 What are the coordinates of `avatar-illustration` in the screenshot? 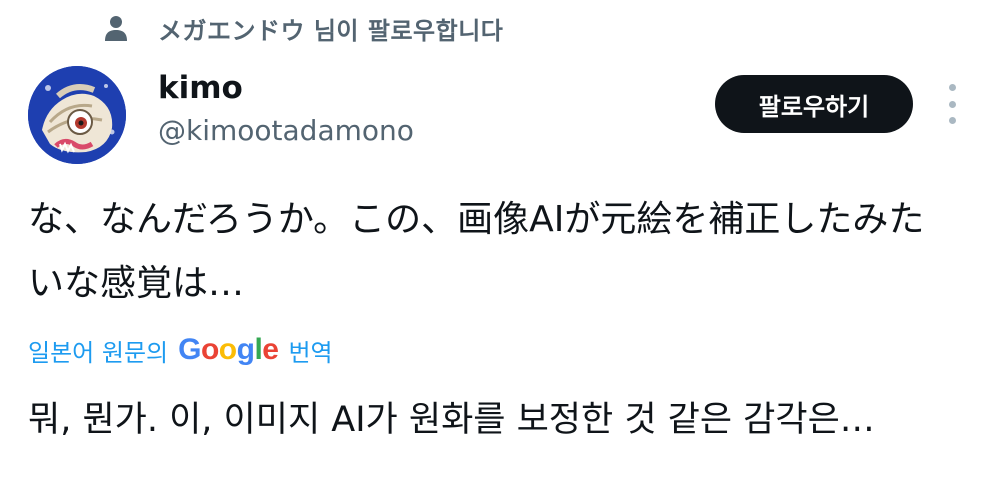 It's located at (77, 115).